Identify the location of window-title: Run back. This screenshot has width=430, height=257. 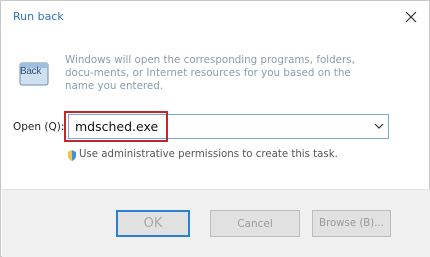
(38, 16).